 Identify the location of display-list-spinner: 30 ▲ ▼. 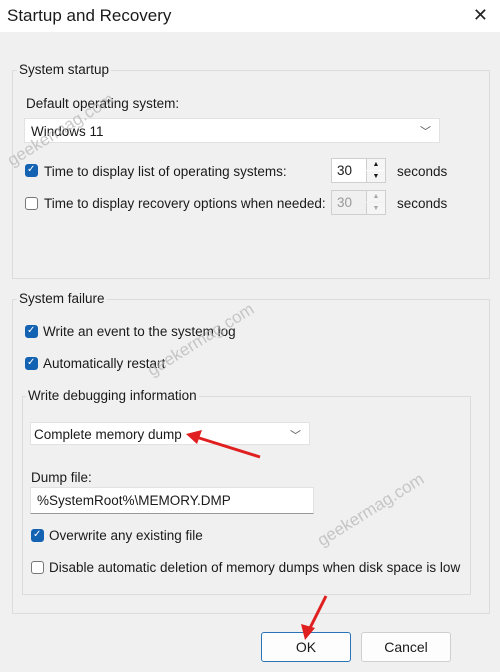
(358, 170).